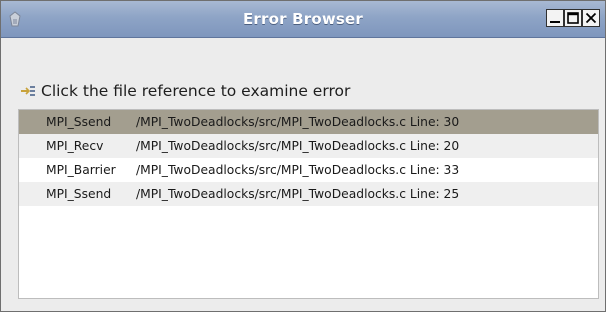  What do you see at coordinates (555, 22) in the screenshot?
I see `minimize-icon` at bounding box center [555, 22].